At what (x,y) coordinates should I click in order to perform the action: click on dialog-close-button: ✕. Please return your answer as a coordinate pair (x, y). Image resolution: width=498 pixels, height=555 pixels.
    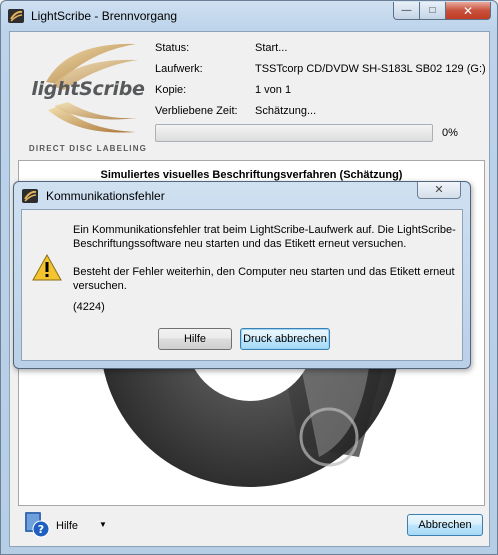
    Looking at the image, I should click on (439, 190).